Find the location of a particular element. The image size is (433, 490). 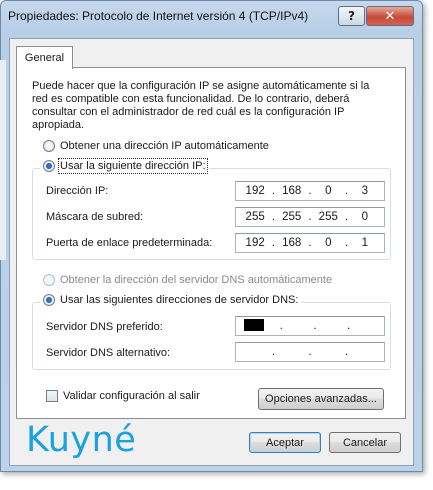

close-button: ✕ is located at coordinates (390, 16).